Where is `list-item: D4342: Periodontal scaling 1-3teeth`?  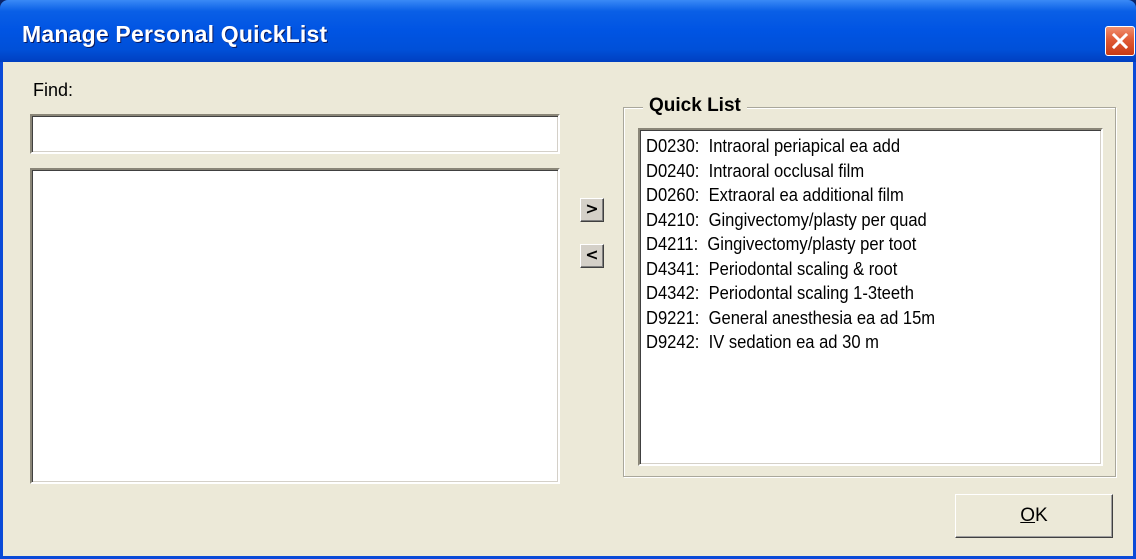 list-item: D4342: Periodontal scaling 1-3teeth is located at coordinates (855, 293).